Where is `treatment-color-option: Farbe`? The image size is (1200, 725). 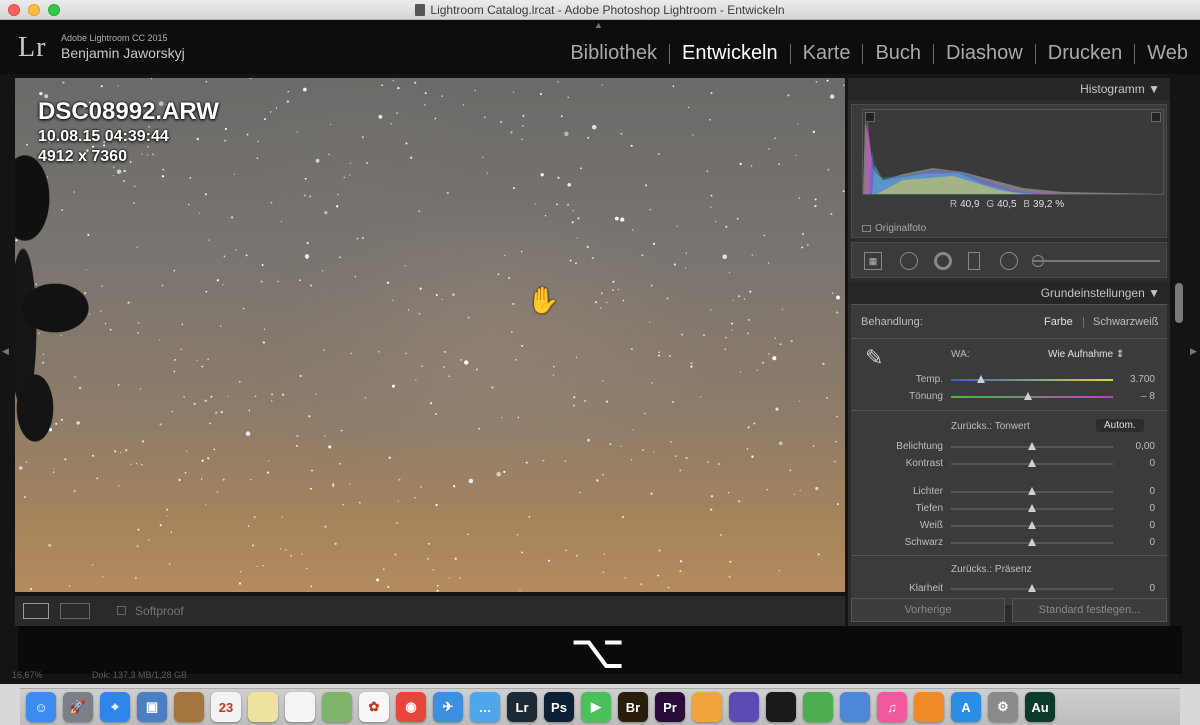
treatment-color-option: Farbe is located at coordinates (1058, 322).